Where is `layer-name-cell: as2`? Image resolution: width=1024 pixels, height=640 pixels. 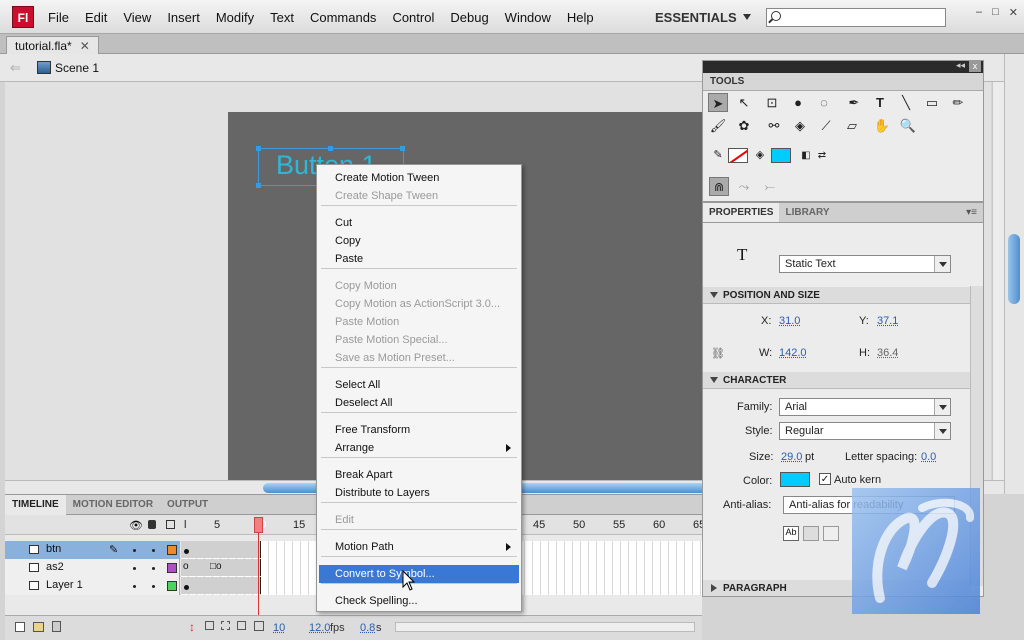 layer-name-cell: as2 is located at coordinates (92, 568).